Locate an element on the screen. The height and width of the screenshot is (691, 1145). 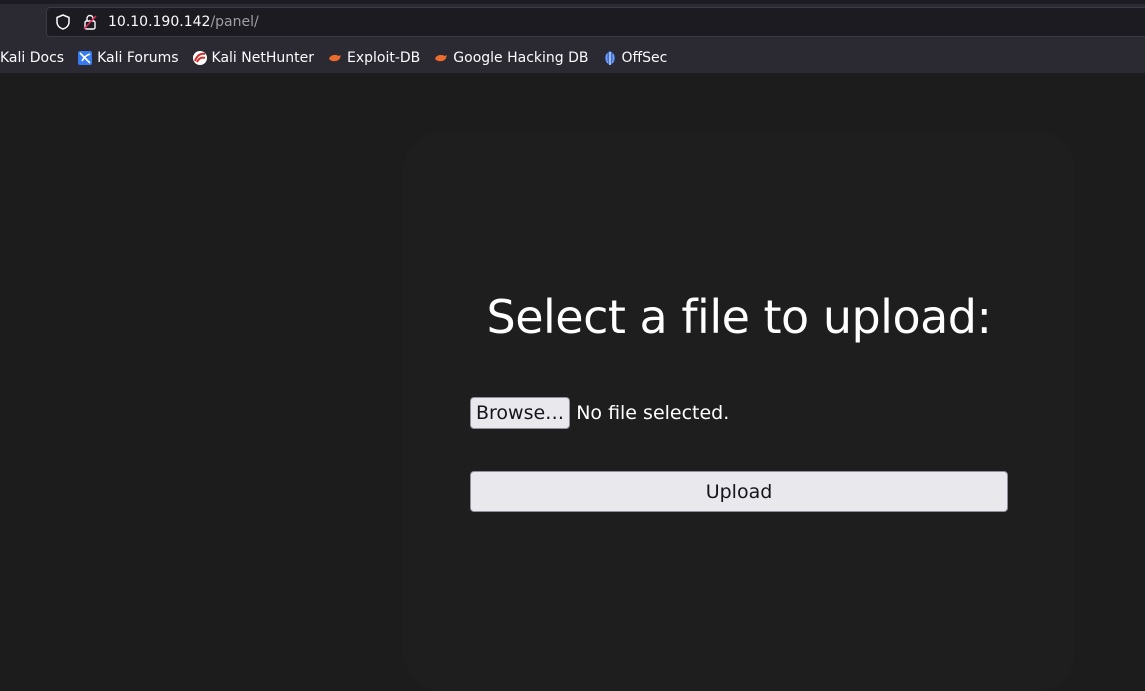
upload-button: Upload is located at coordinates (739, 491).